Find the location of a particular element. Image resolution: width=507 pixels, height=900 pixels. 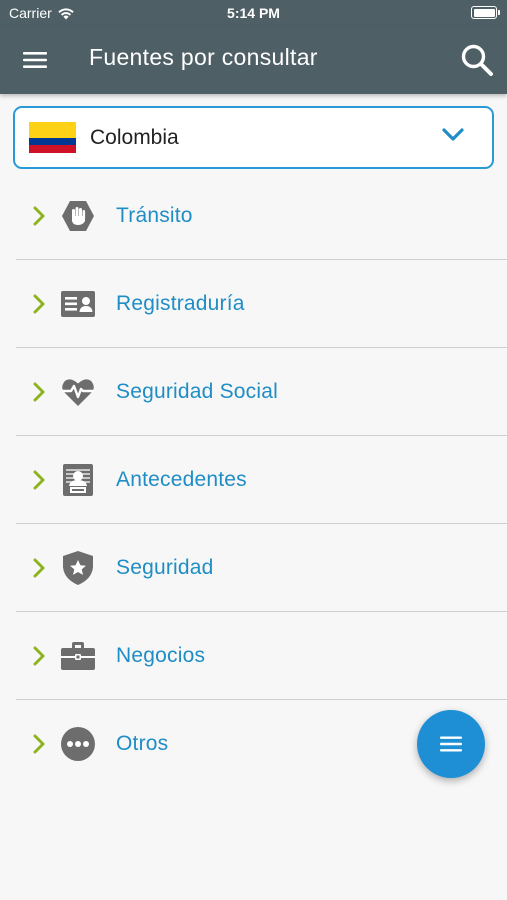

list-icon is located at coordinates (451, 744).